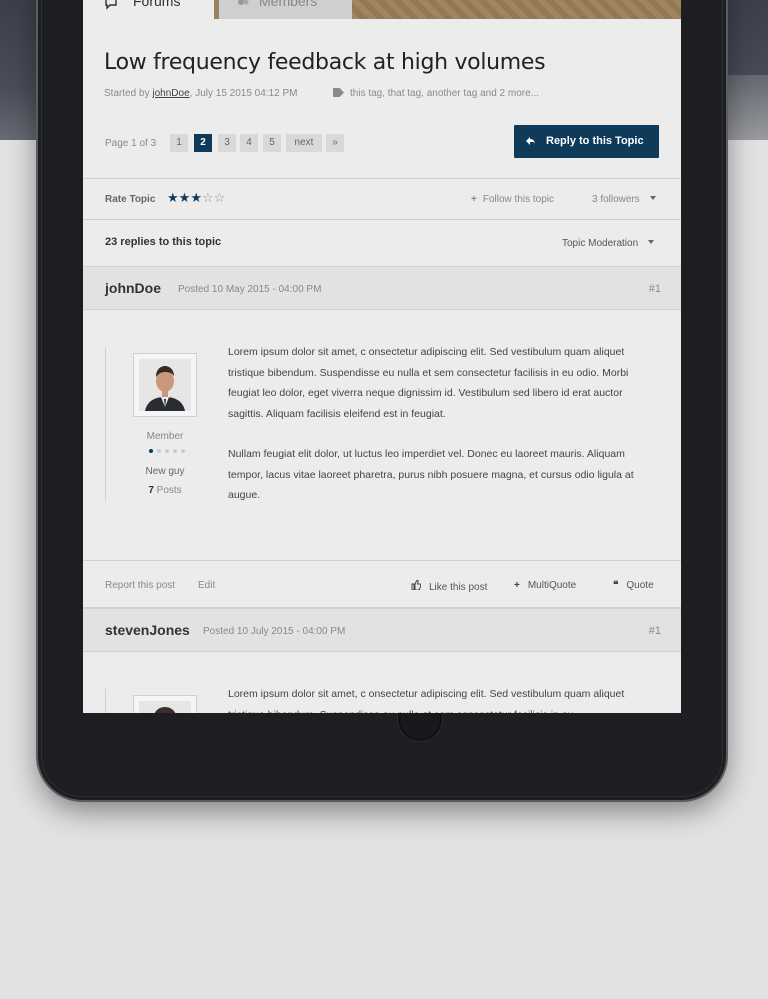 The height and width of the screenshot is (999, 768). Describe the element at coordinates (288, 4) in the screenshot. I see `tab-members-label: Members` at that location.